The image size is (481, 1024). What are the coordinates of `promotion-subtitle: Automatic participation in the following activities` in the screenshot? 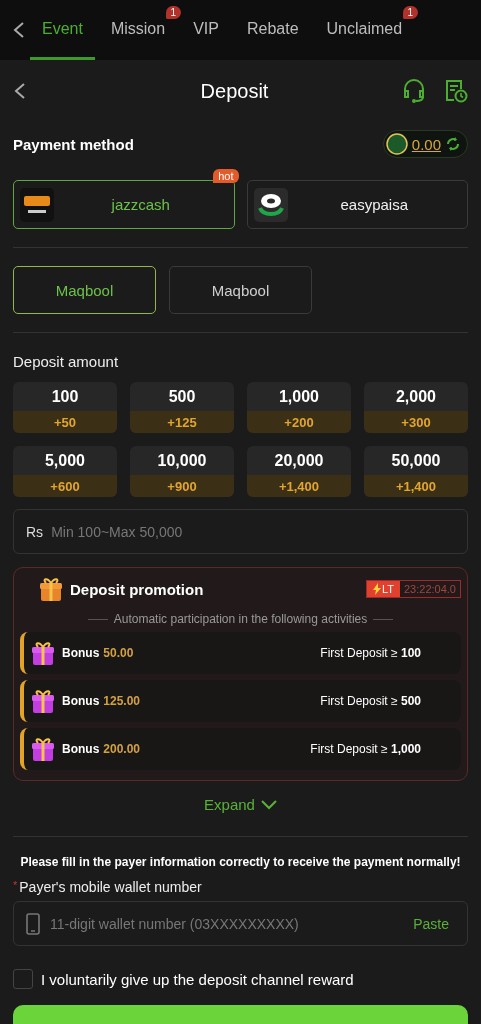 It's located at (240, 619).